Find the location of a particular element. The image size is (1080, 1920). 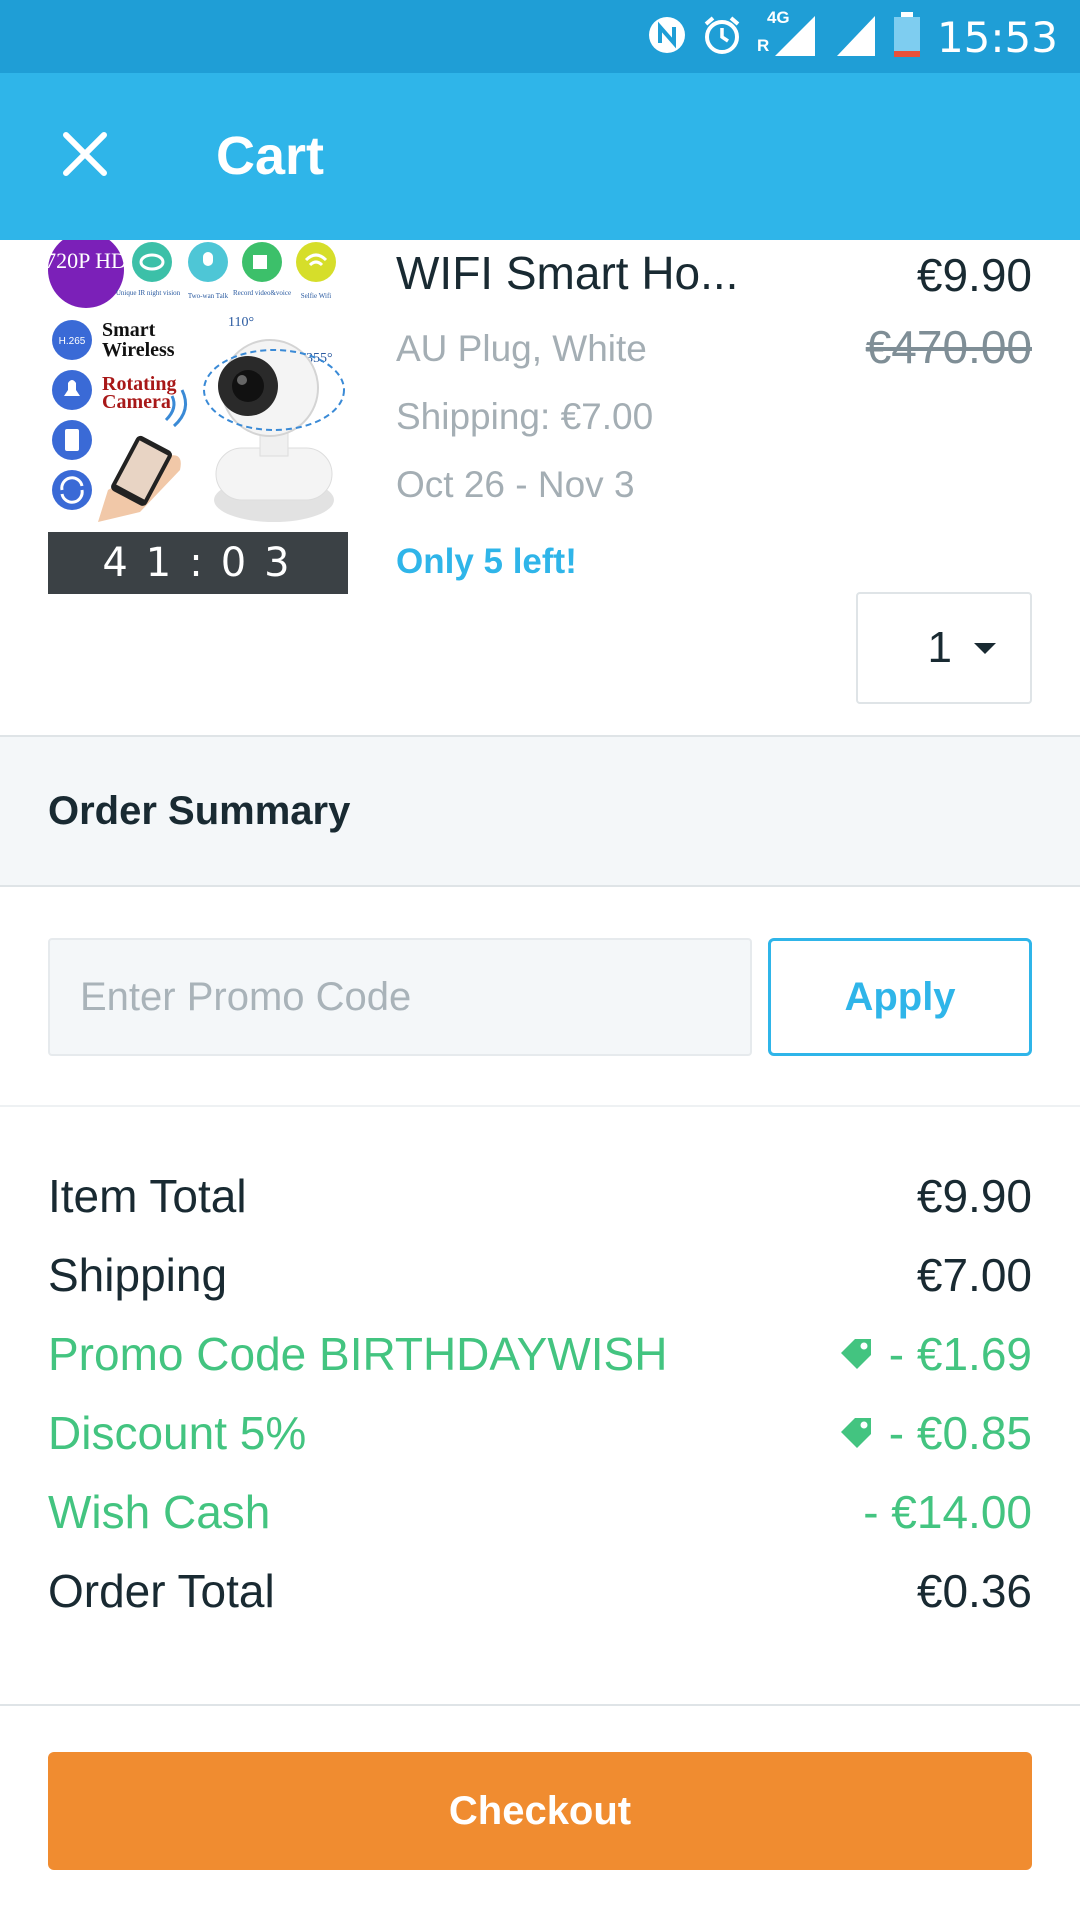

total-row: Promo Code BIRTHDAYWISH - €1.69 is located at coordinates (540, 1354).